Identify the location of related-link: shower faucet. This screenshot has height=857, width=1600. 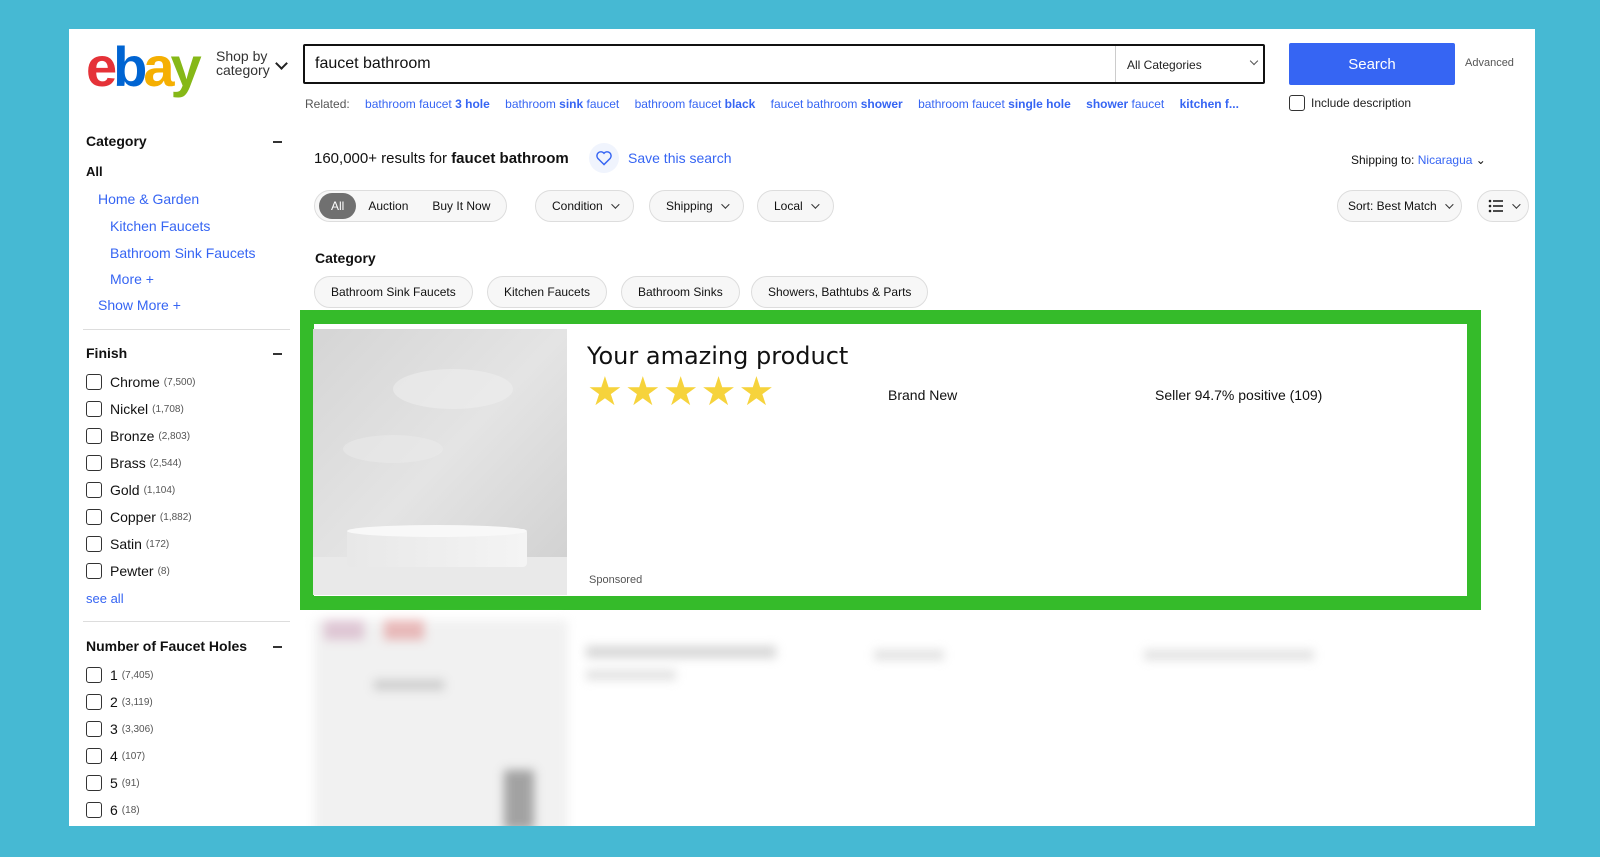
(1125, 104).